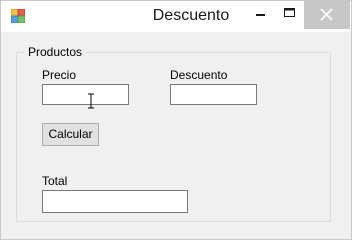  I want to click on maximize-button, so click(288, 15).